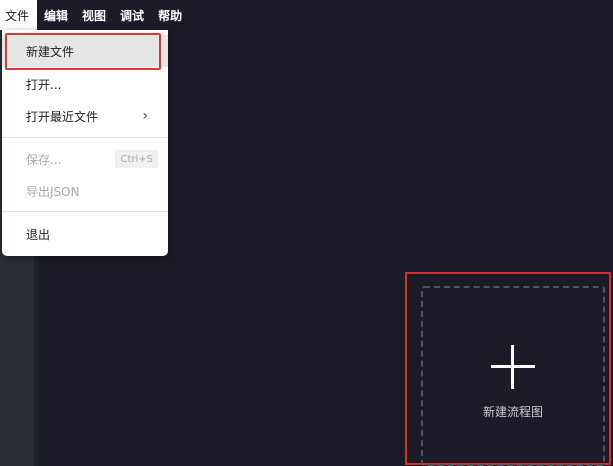 The width and height of the screenshot is (613, 466). Describe the element at coordinates (513, 411) in the screenshot. I see `new-flow-label: 新建流程图` at that location.